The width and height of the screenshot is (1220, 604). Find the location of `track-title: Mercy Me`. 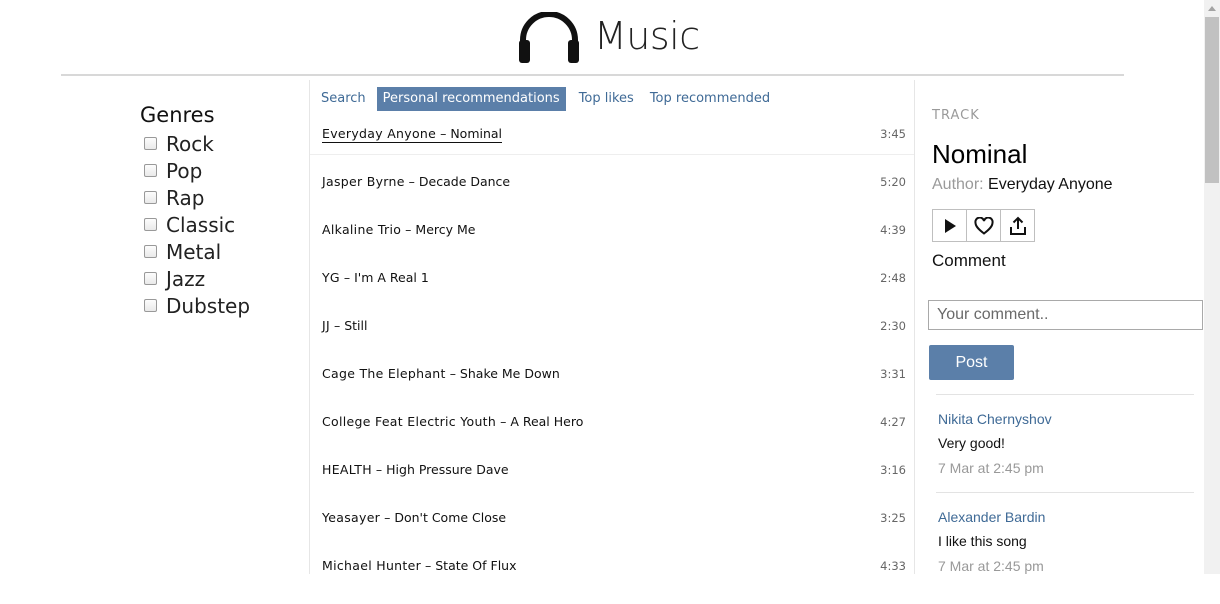

track-title: Mercy Me is located at coordinates (445, 229).